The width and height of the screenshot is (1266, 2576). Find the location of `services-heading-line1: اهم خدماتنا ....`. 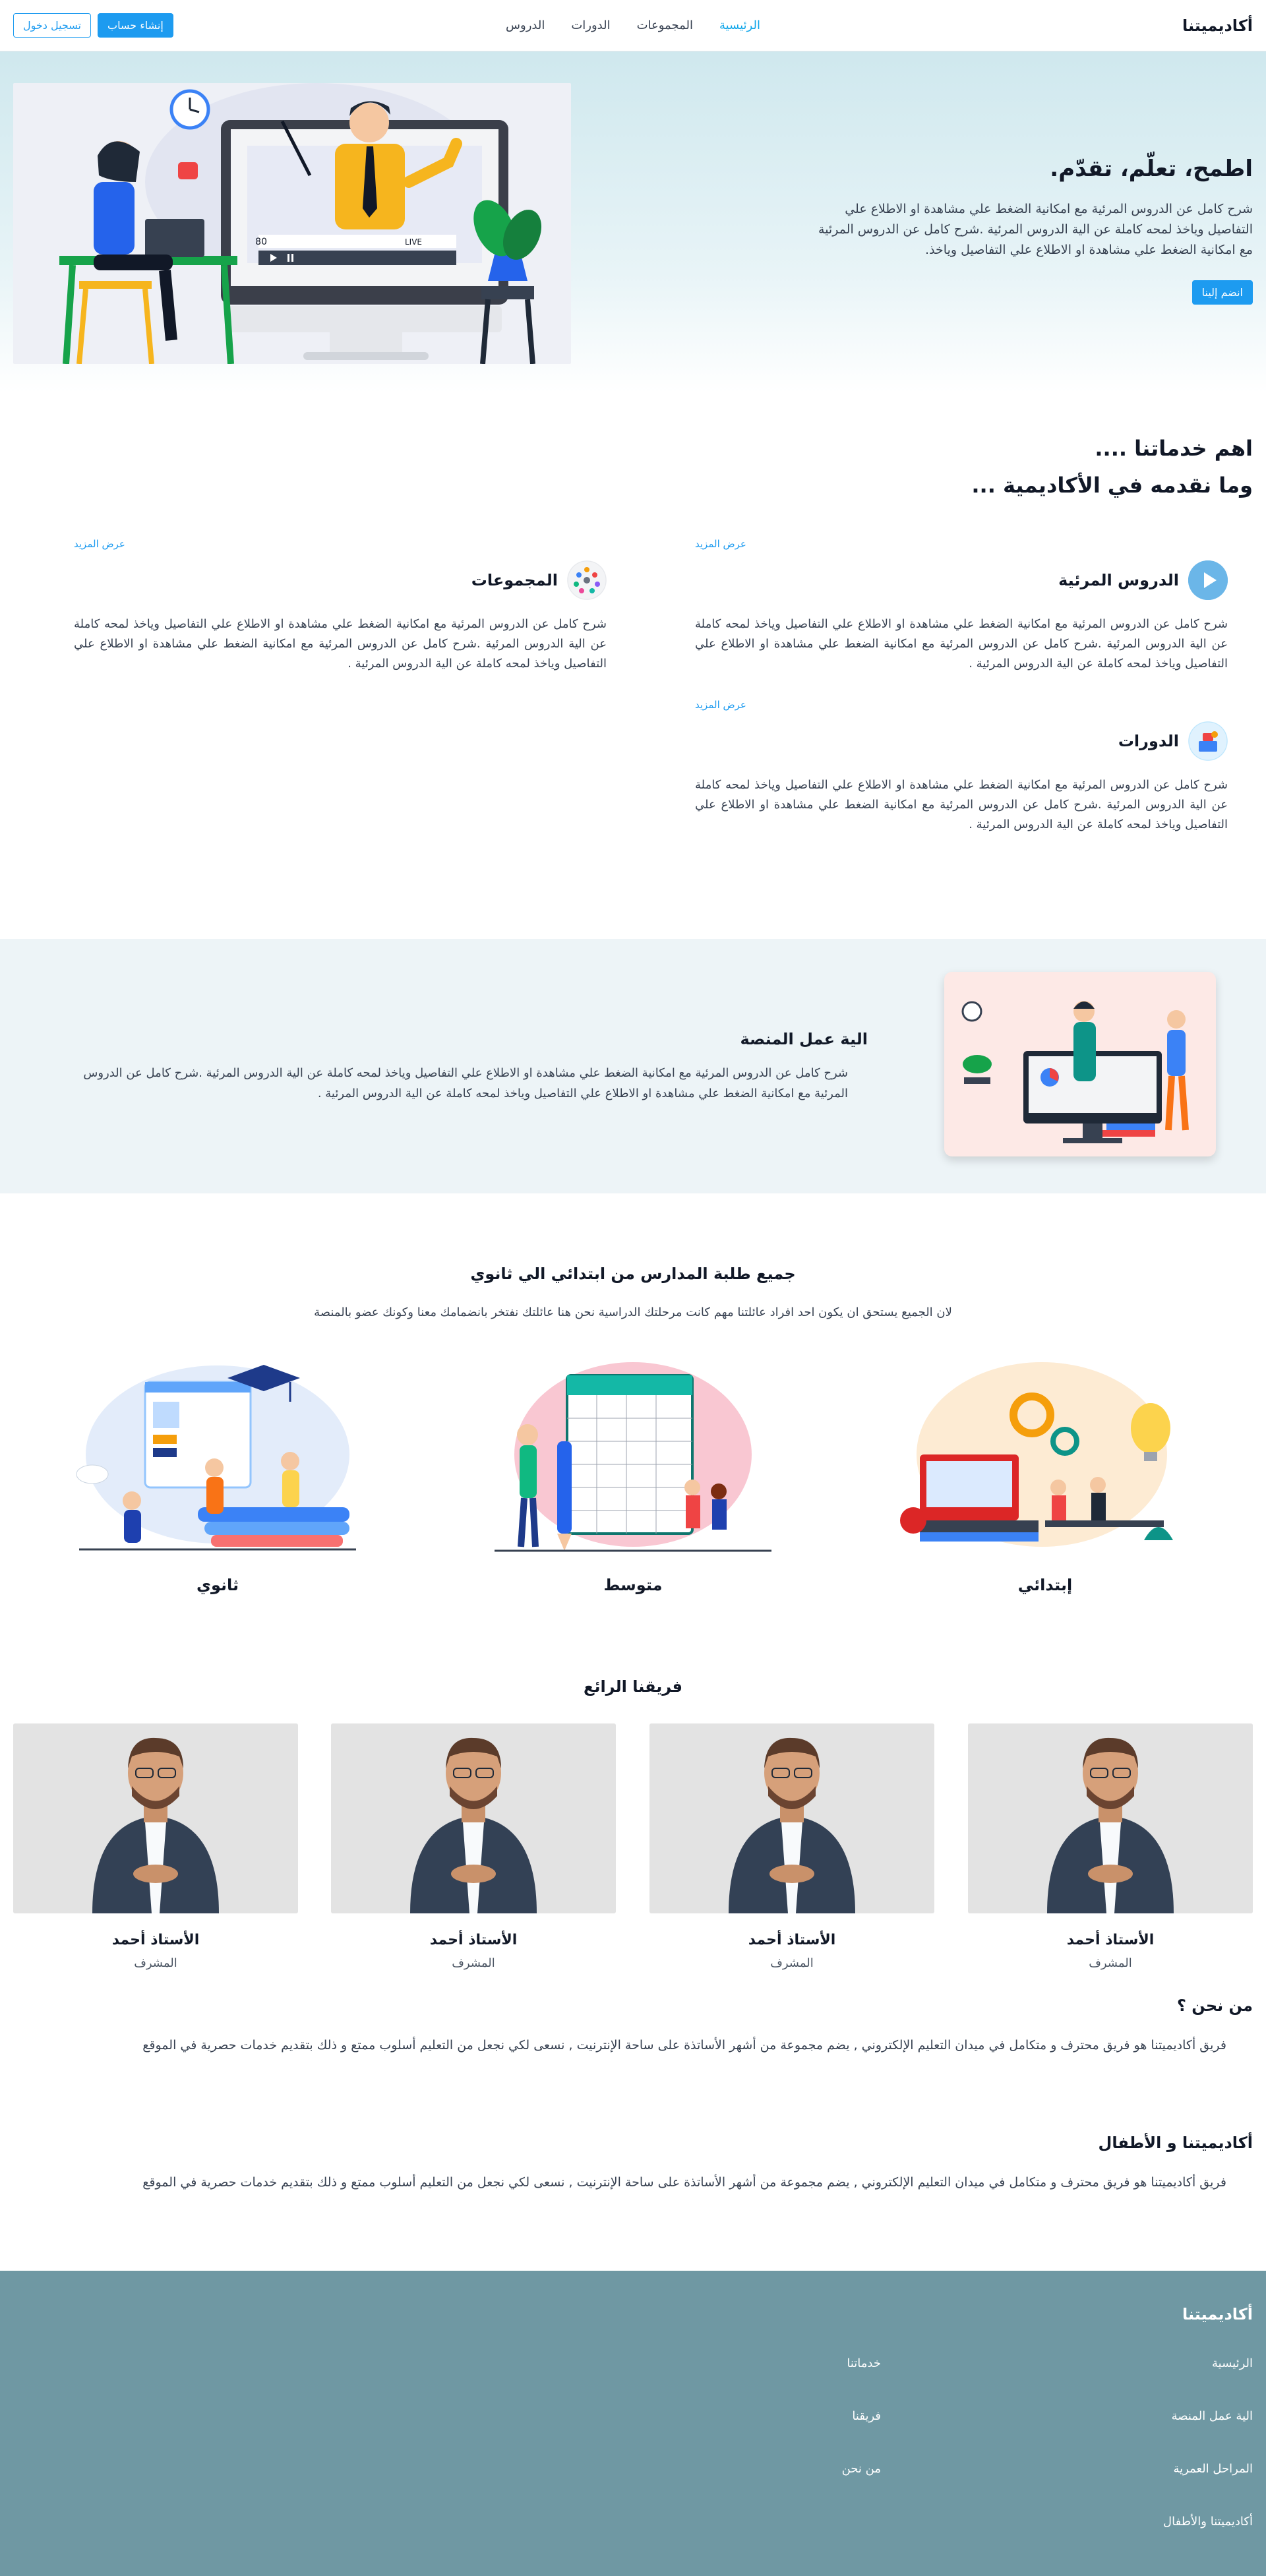

services-heading-line1: اهم خدماتنا .... is located at coordinates (1174, 449).